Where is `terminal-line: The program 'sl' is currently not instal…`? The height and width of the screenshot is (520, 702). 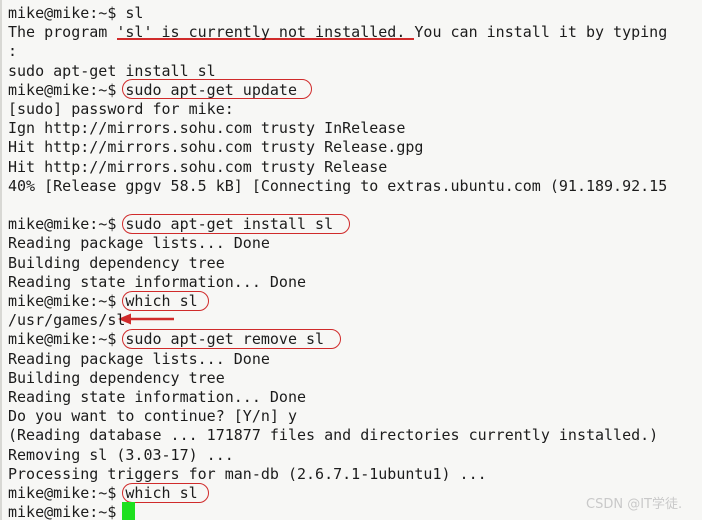 terminal-line: The program 'sl' is currently not instal… is located at coordinates (338, 32).